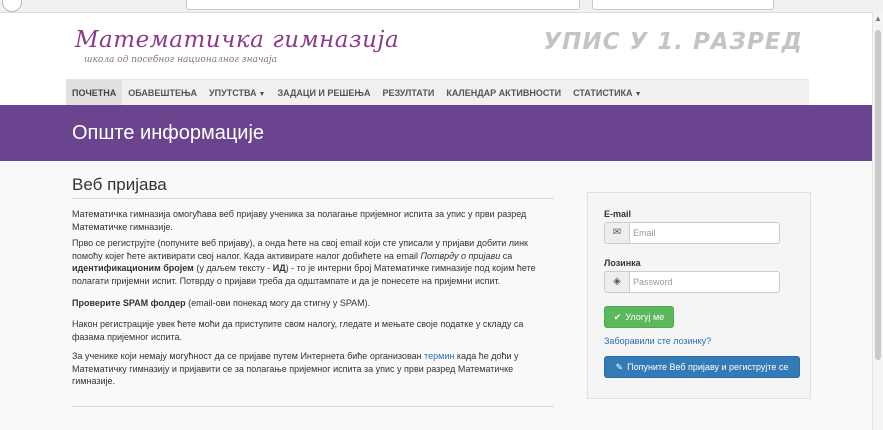 Image resolution: width=883 pixels, height=430 pixels. Describe the element at coordinates (168, 133) in the screenshot. I see `page-title: Опште информације` at that location.